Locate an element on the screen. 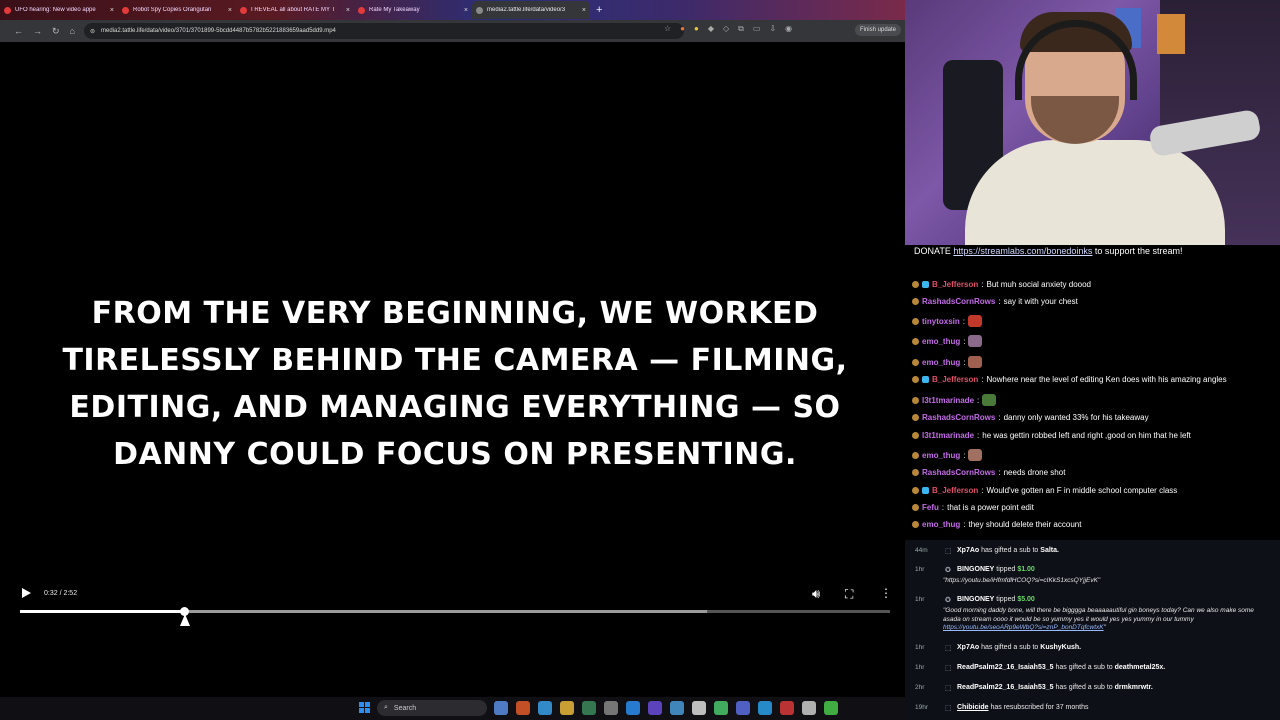 This screenshot has height=720, width=1280. streamer-shirt is located at coordinates (1095, 192).